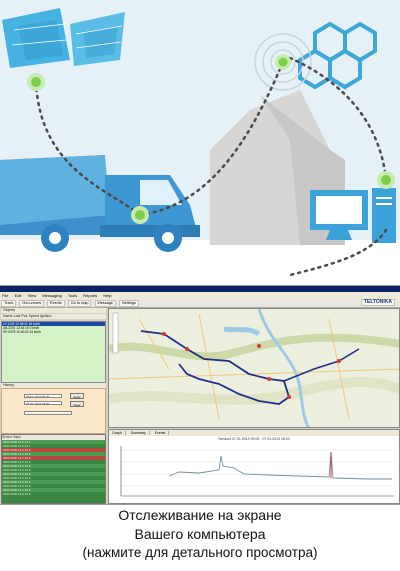 Image resolution: width=400 pixels, height=571 pixels. I want to click on menu-item-messaging: Messaging, so click(51, 295).